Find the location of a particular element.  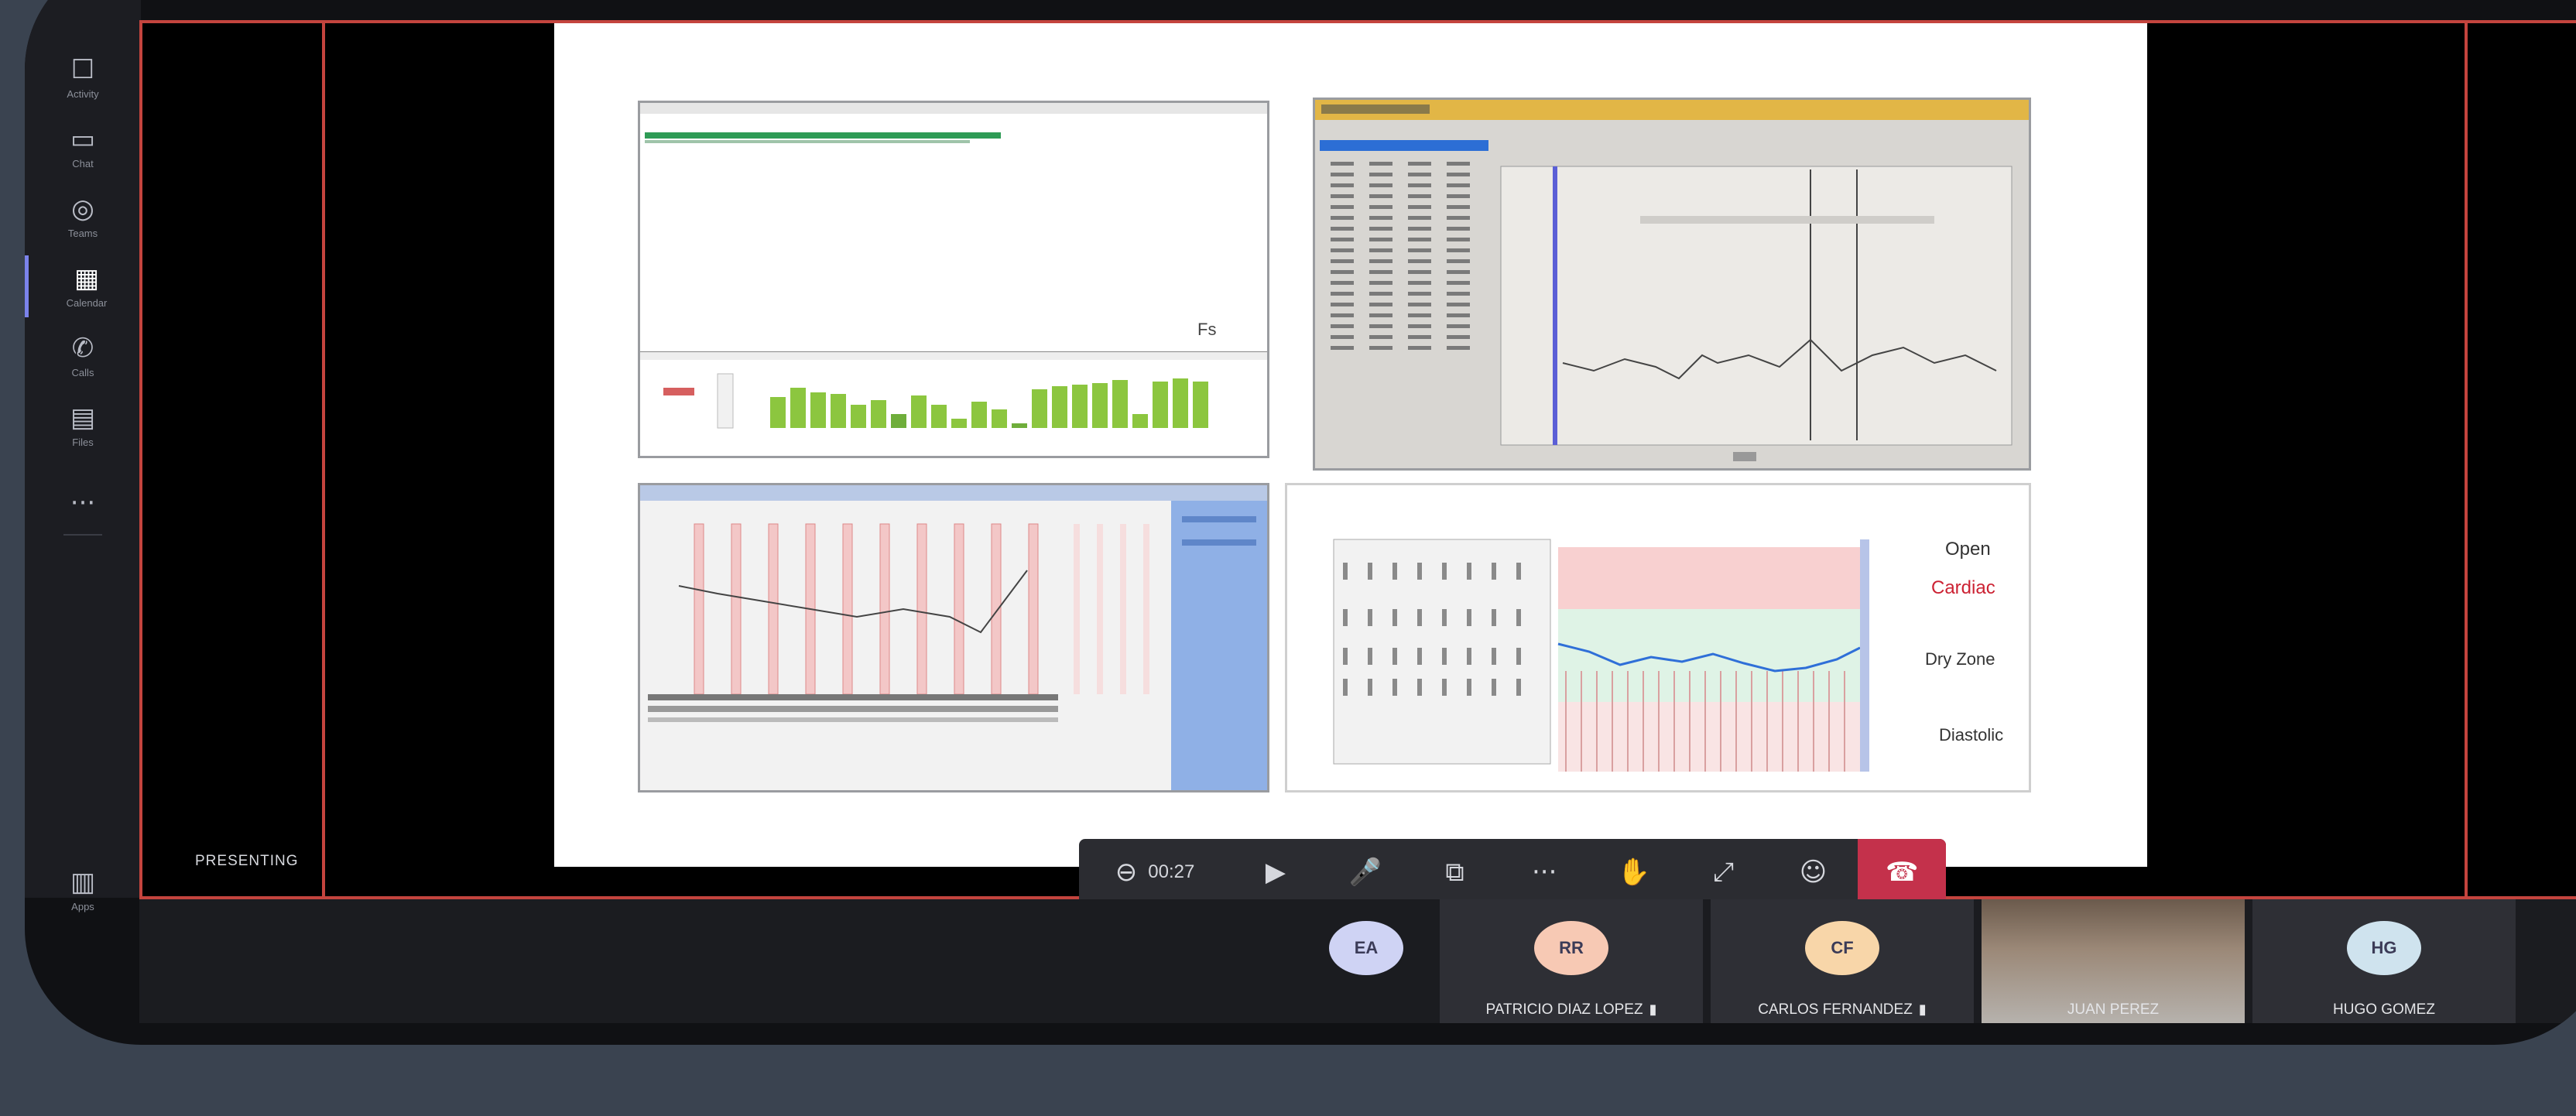

raise-hand-button: ✋ is located at coordinates (1634, 872).